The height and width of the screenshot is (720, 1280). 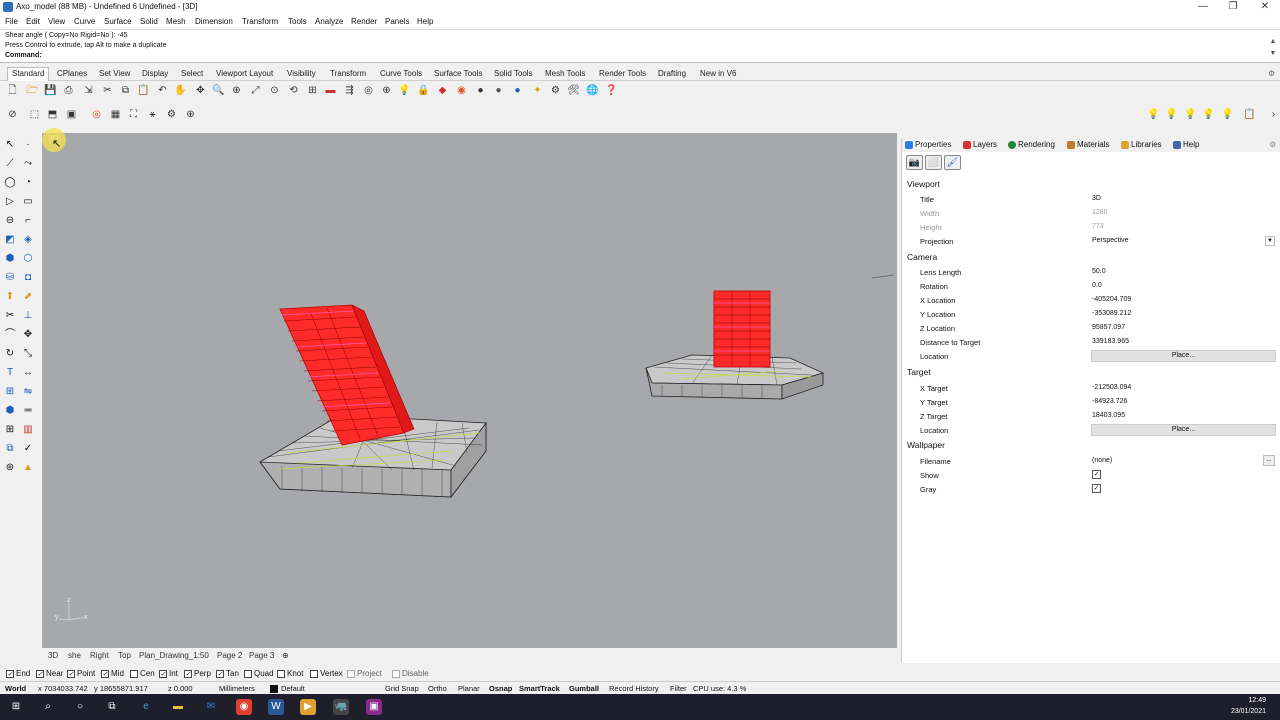 I want to click on pan-icon: ✋, so click(x=180, y=90).